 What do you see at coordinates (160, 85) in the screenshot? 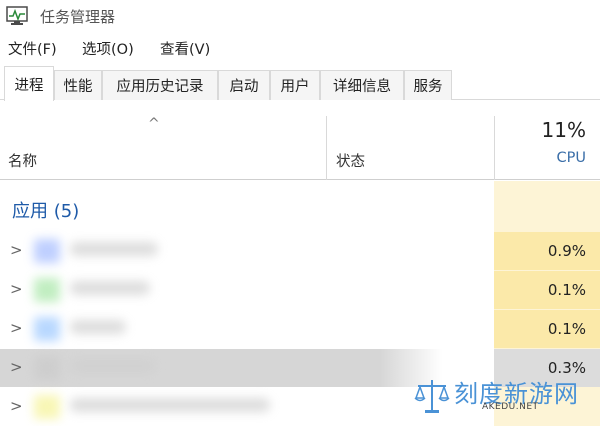
I see `tab-app-history: 应用历史记录` at bounding box center [160, 85].